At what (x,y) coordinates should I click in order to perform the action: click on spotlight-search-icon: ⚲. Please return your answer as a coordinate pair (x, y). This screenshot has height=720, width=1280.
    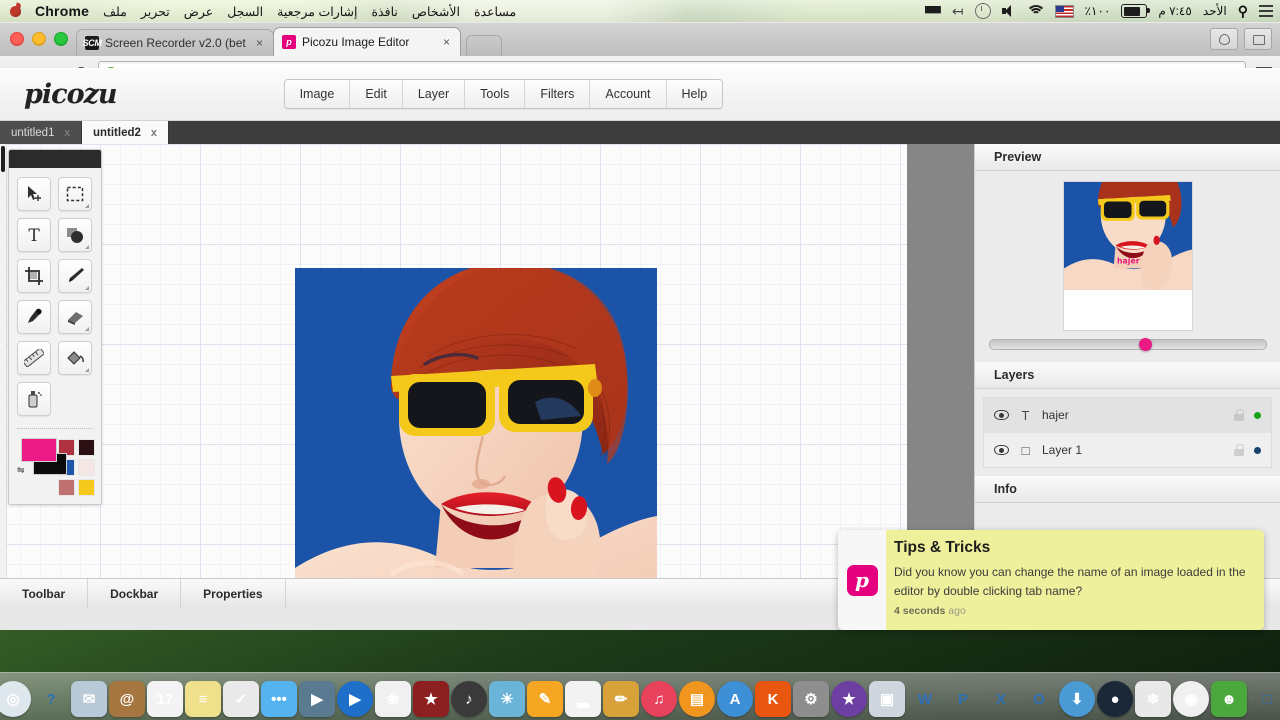
    Looking at the image, I should click on (1243, 11).